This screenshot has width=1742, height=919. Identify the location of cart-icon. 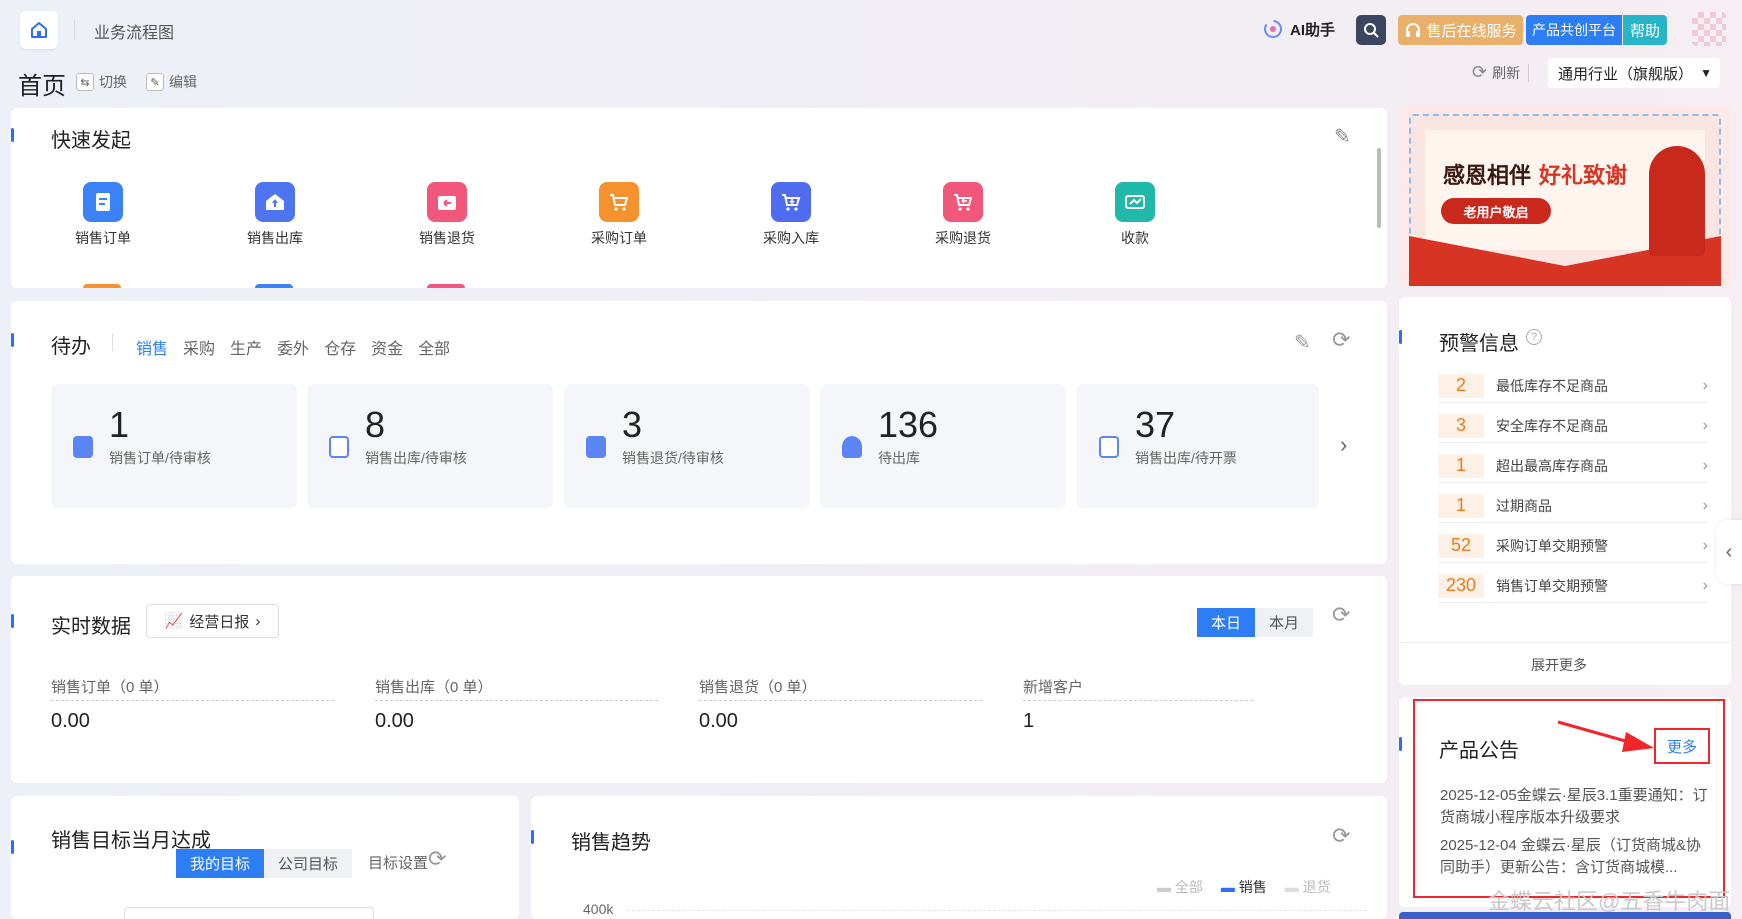
(619, 202).